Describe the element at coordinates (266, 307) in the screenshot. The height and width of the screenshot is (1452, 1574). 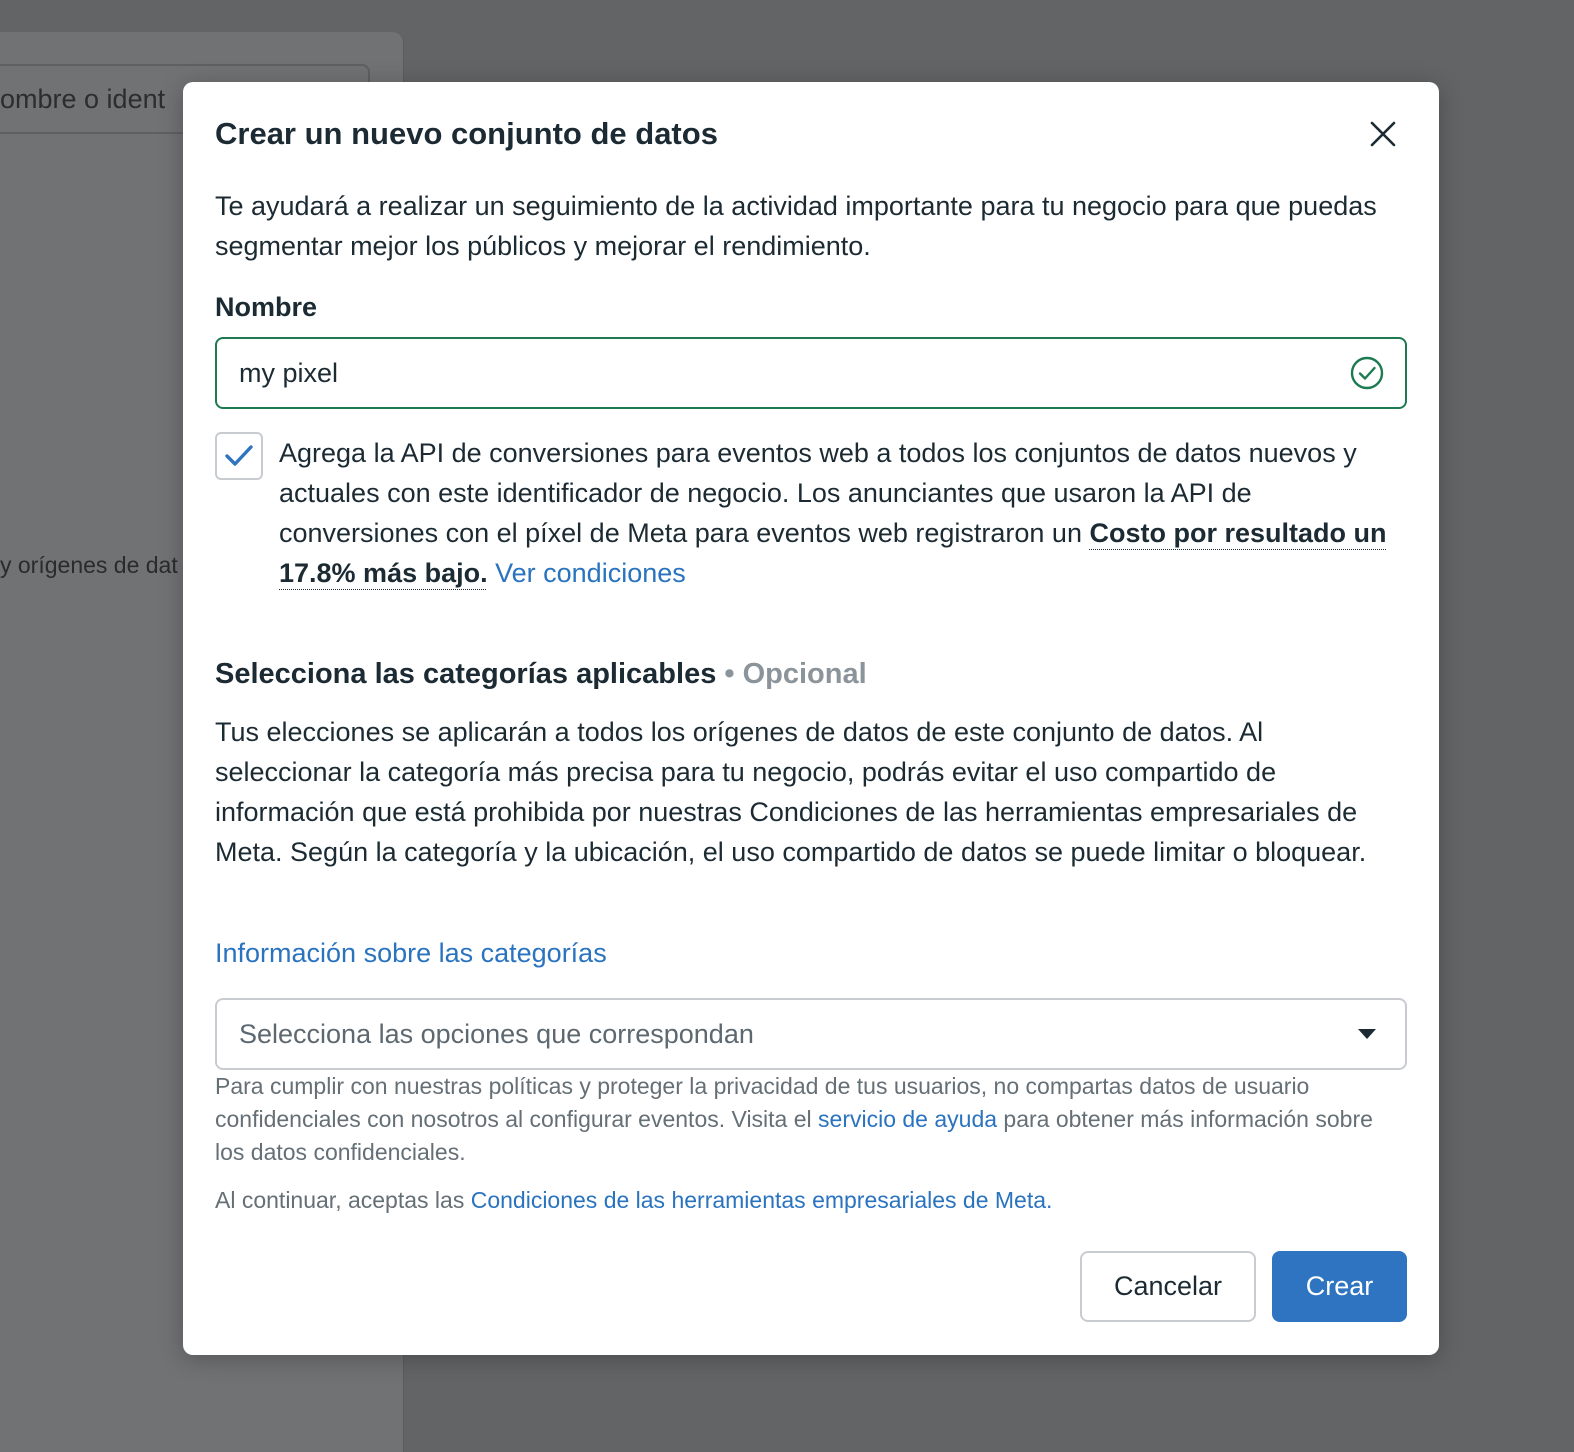
I see `name-field-label: Nombre` at that location.